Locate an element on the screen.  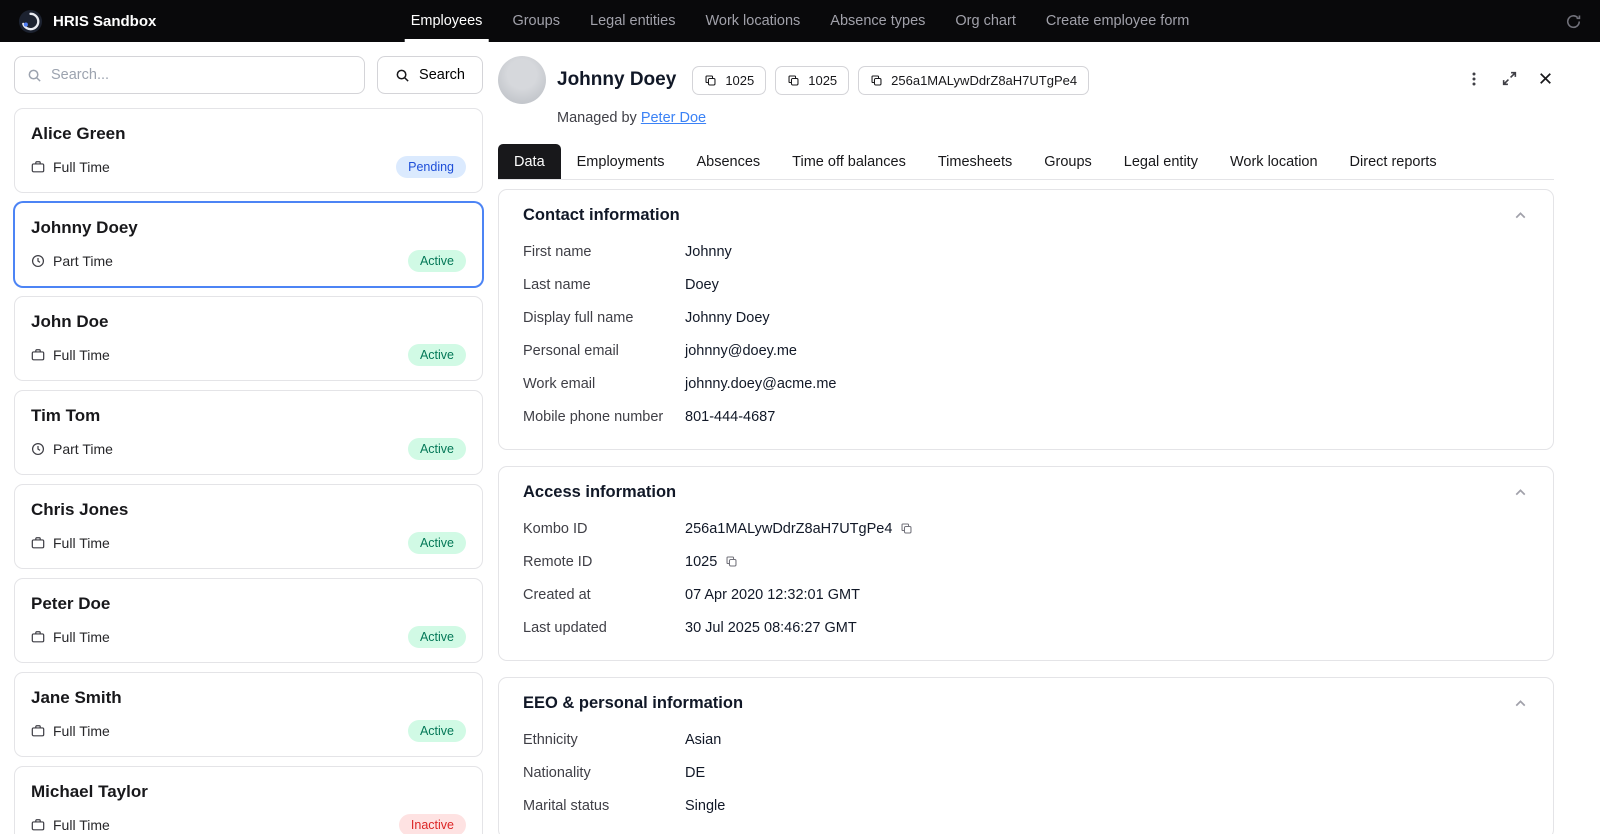
topnav-item-label: Groups is located at coordinates (536, 21).